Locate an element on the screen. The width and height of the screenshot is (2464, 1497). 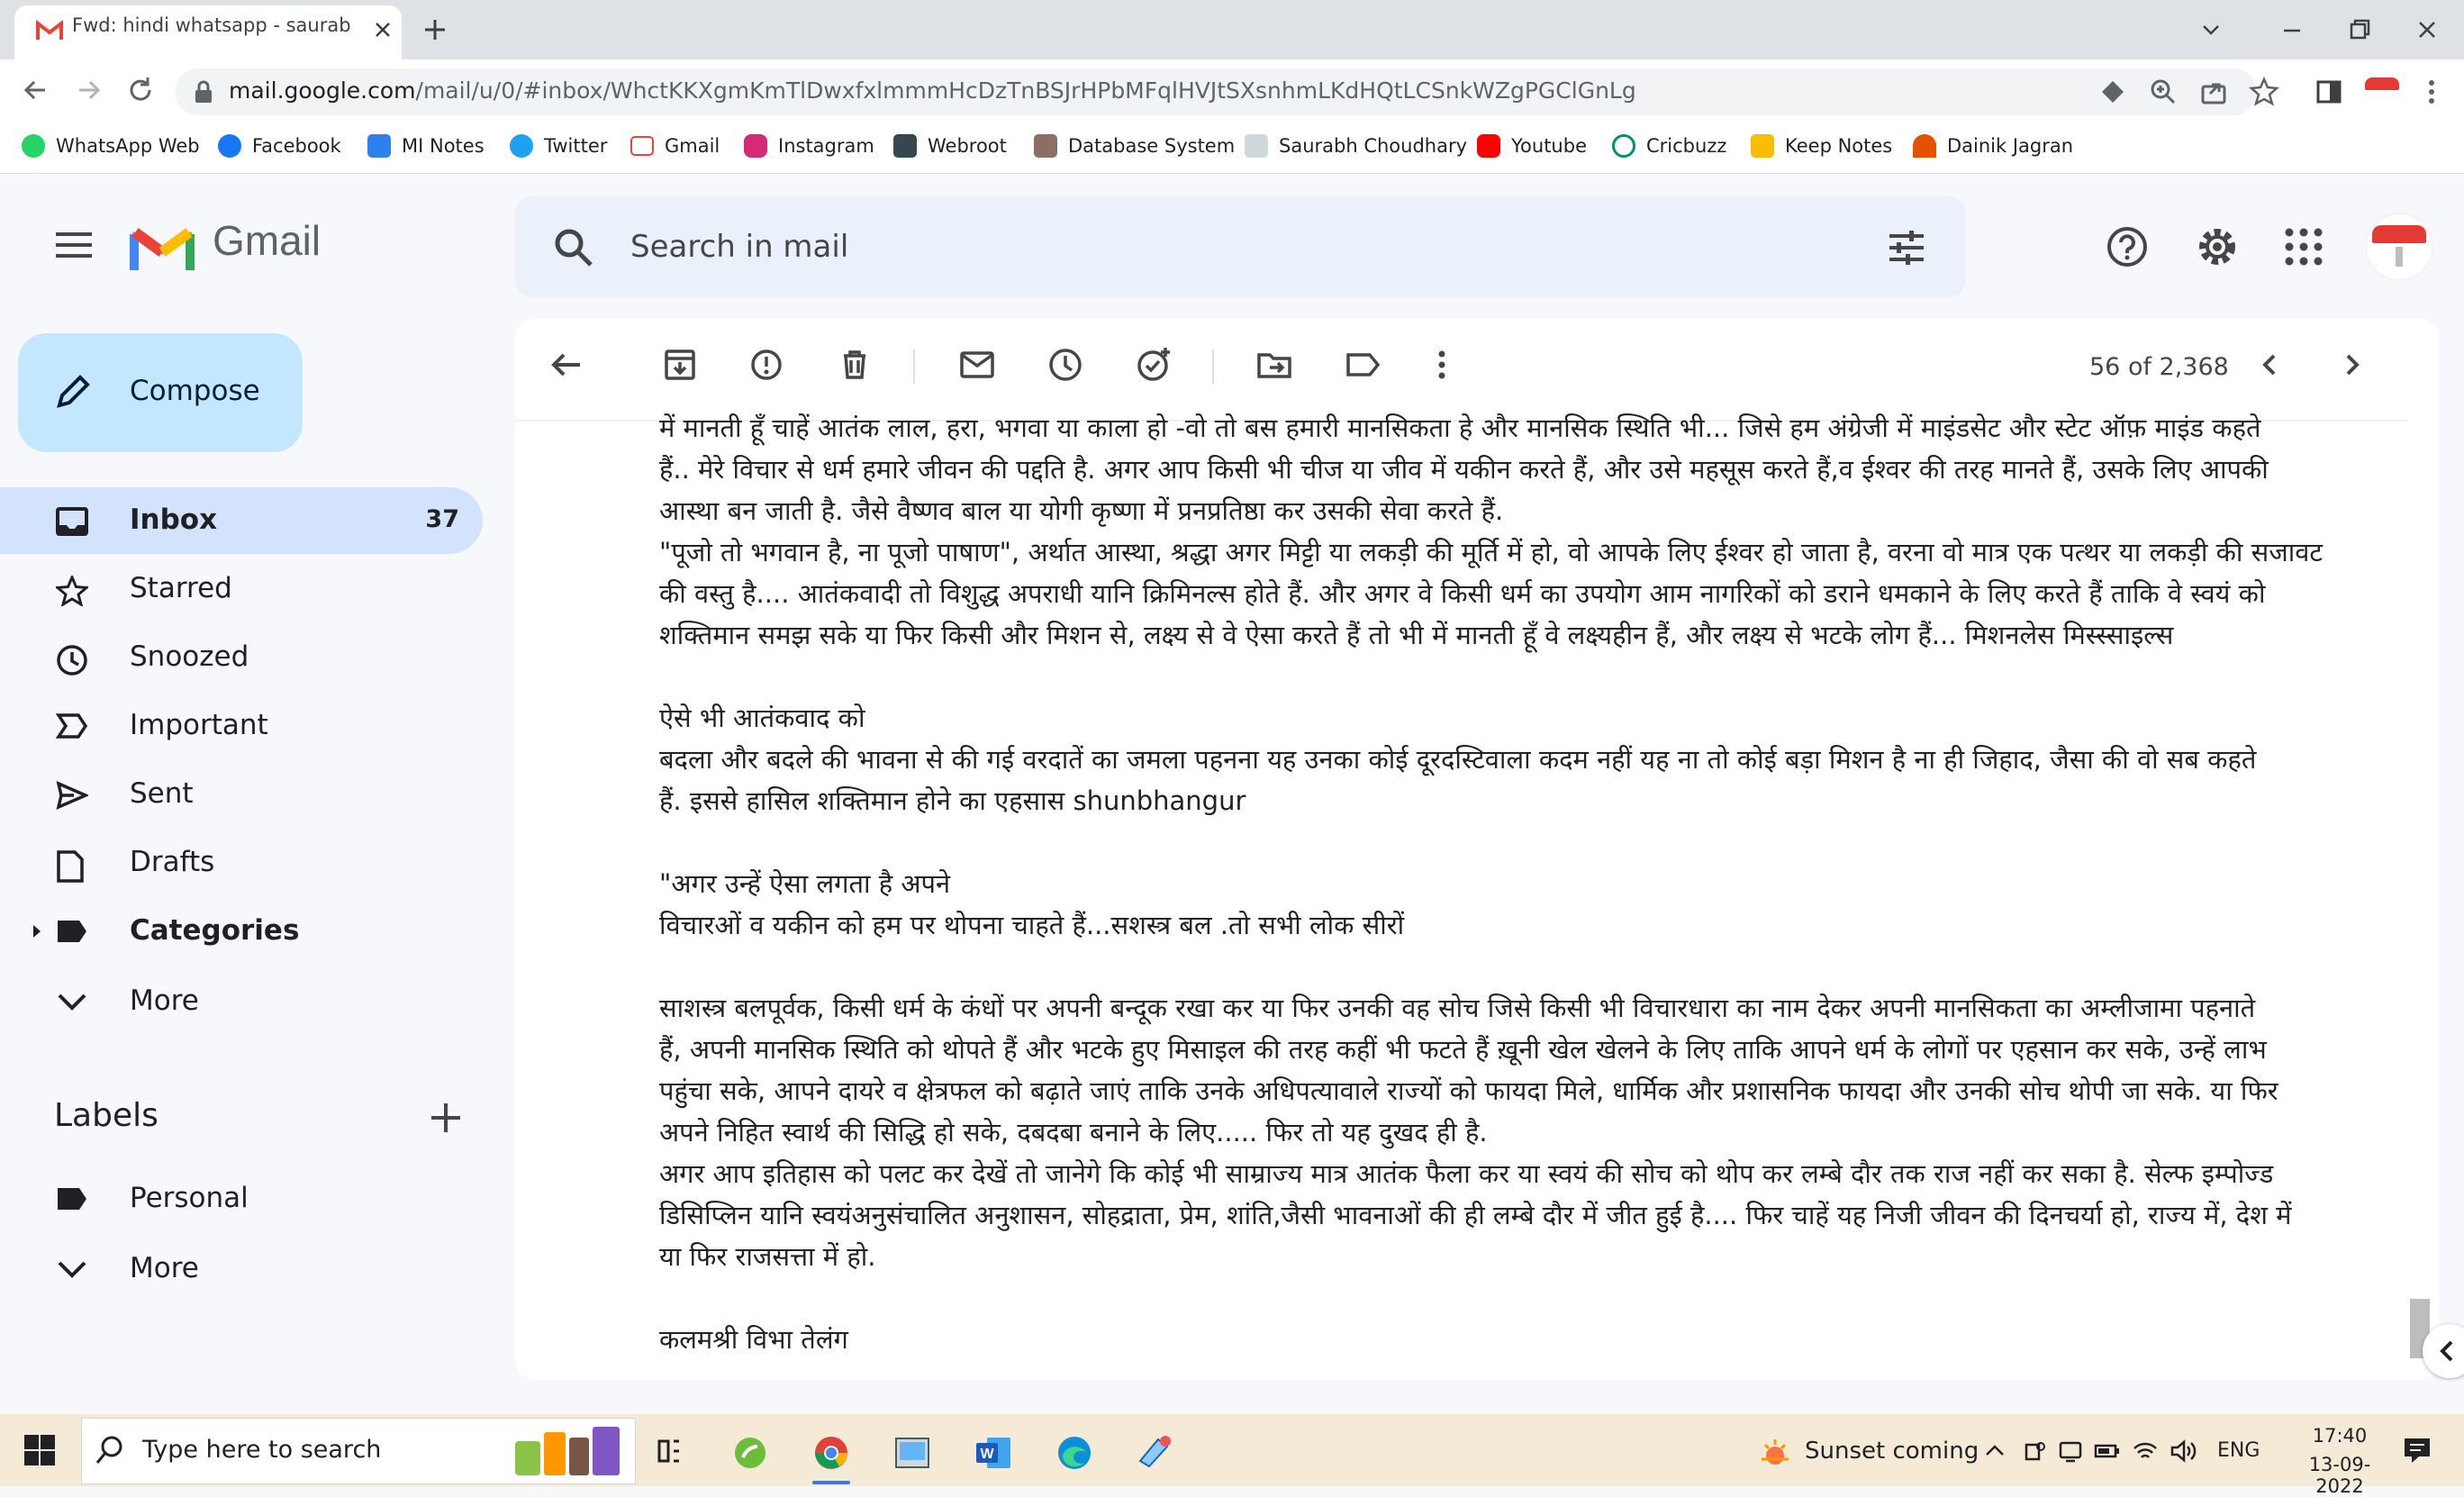
bookmark-youtube: Youtube is located at coordinates (1532, 146).